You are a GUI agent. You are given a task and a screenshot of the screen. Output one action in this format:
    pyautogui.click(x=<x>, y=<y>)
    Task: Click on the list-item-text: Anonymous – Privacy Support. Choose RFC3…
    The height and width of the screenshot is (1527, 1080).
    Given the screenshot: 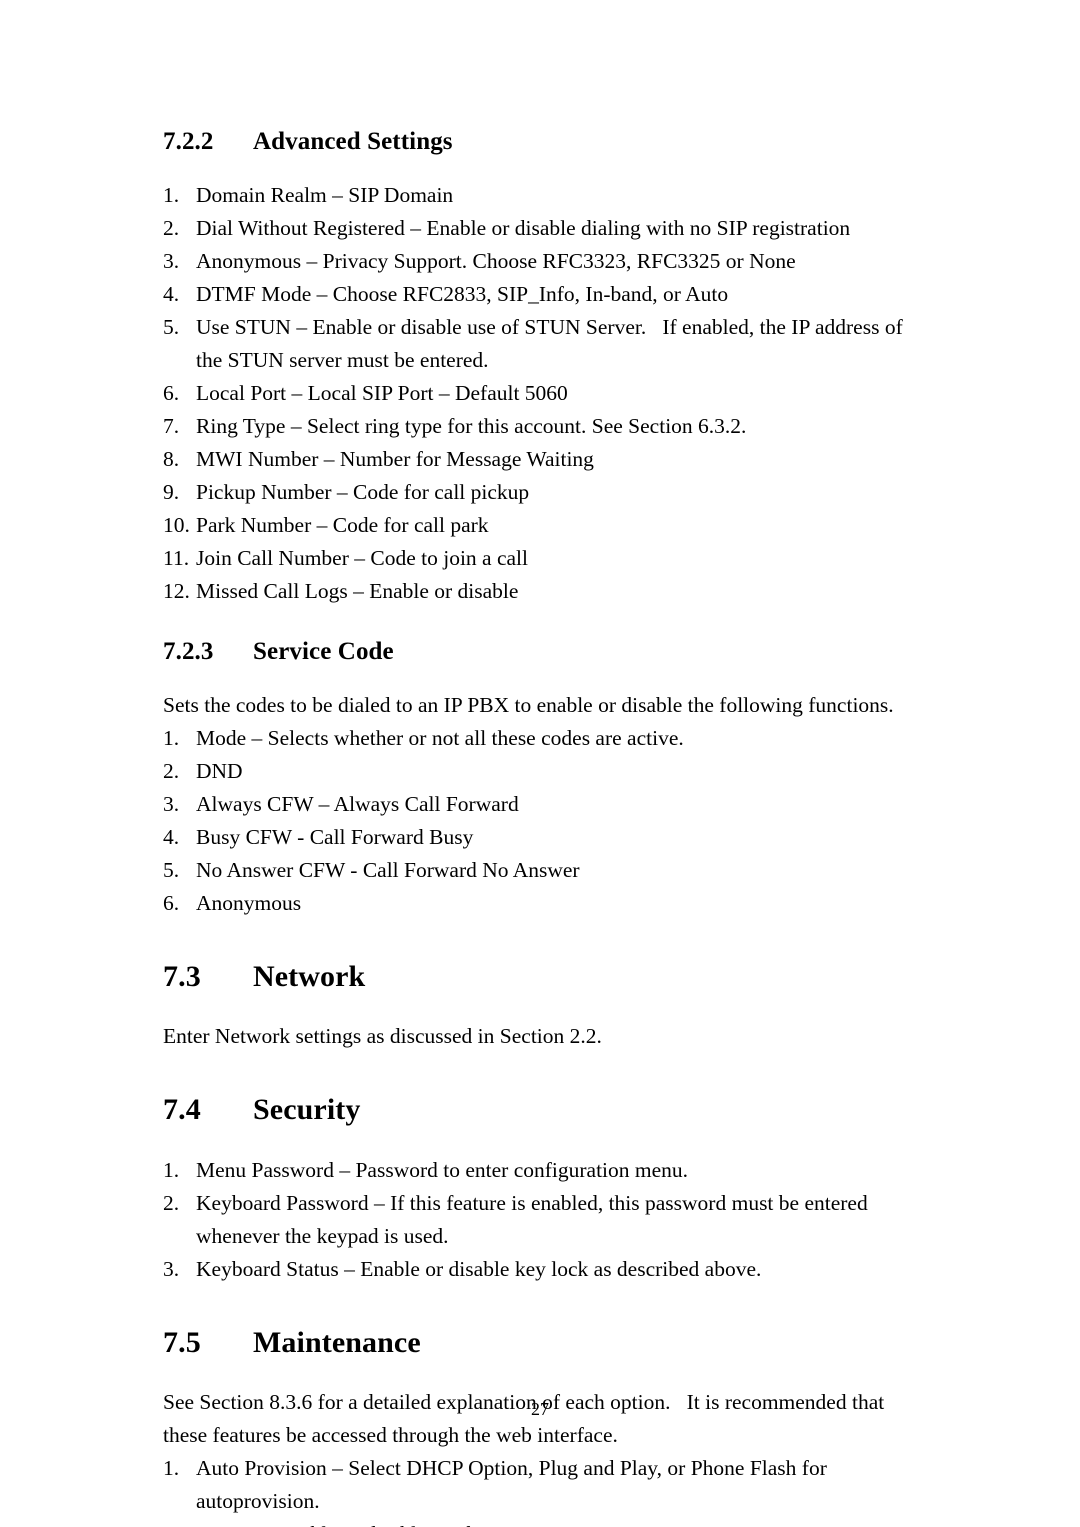 What is the action you would take?
    pyautogui.click(x=496, y=260)
    